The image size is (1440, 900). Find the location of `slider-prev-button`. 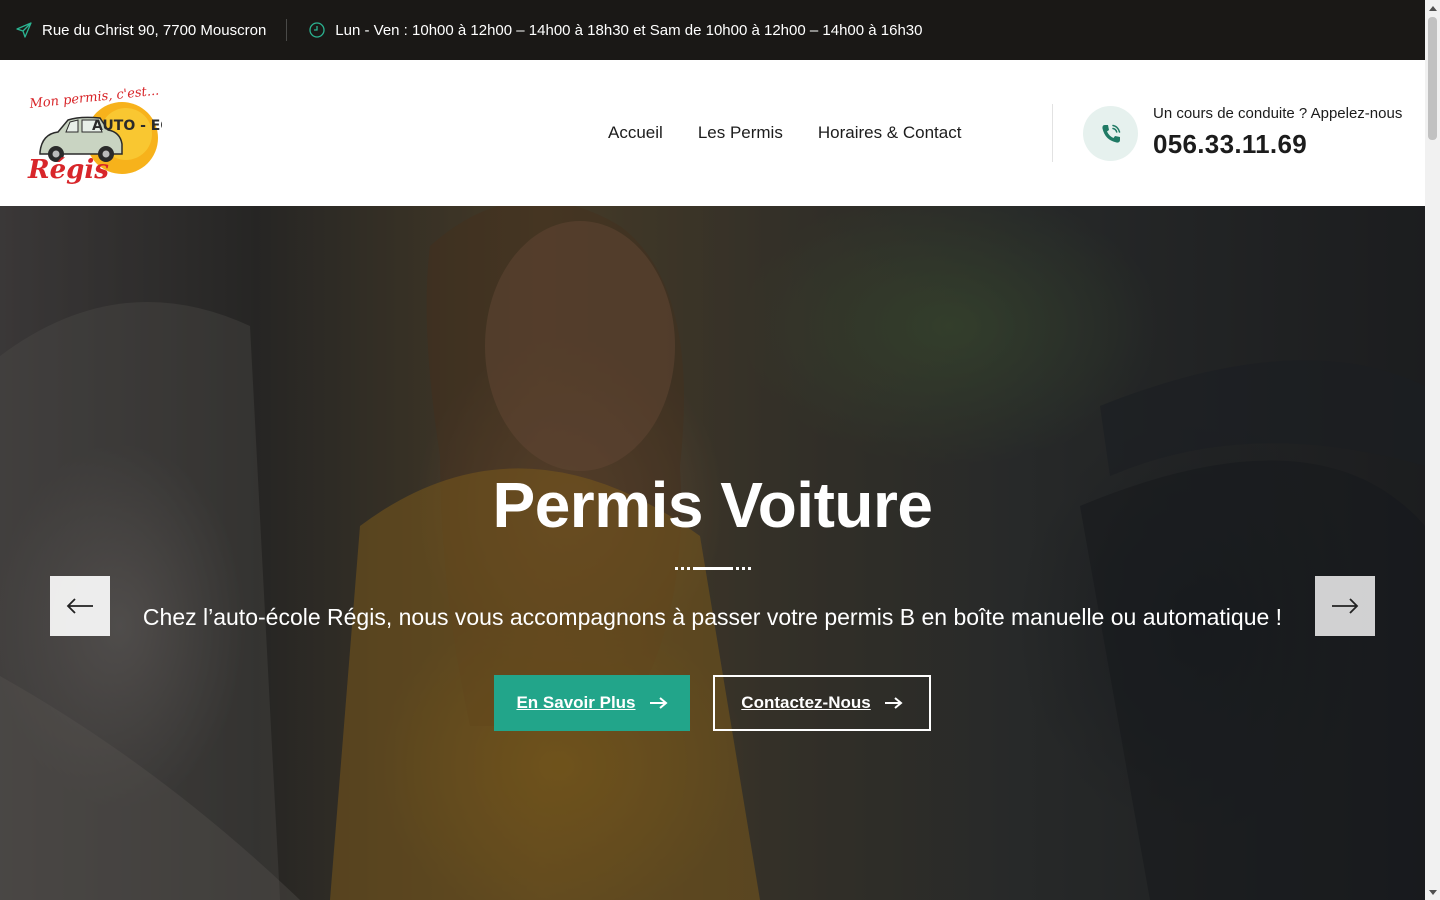

slider-prev-button is located at coordinates (80, 606).